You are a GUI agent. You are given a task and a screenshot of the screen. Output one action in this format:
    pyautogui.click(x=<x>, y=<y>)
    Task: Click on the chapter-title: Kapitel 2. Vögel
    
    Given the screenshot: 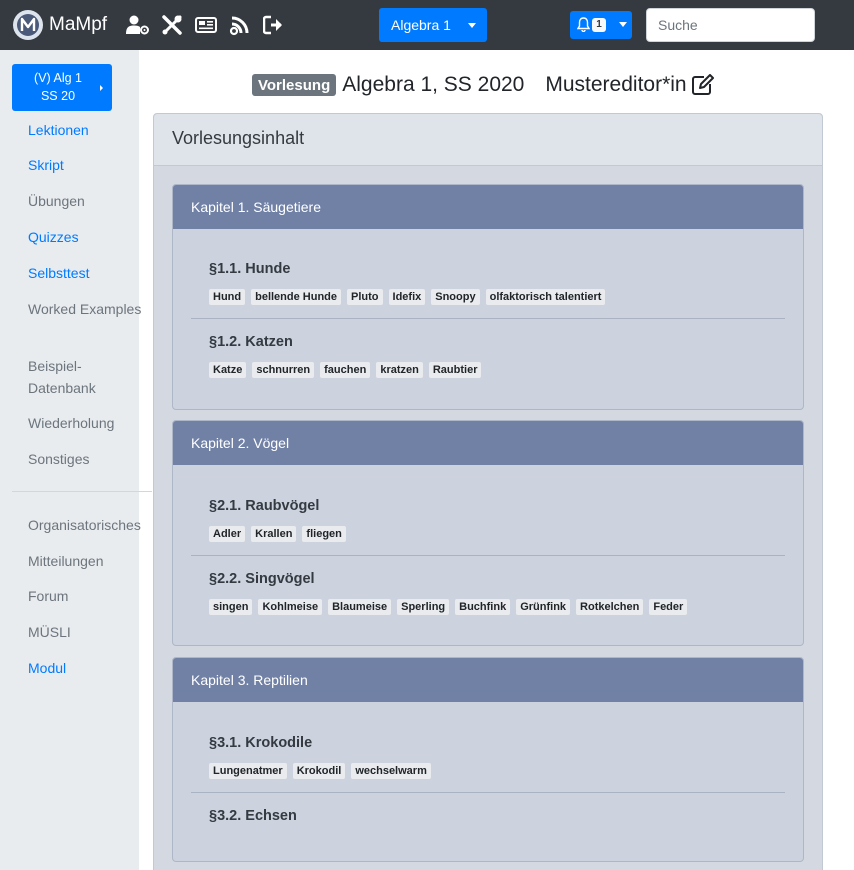 What is the action you would take?
    pyautogui.click(x=488, y=443)
    